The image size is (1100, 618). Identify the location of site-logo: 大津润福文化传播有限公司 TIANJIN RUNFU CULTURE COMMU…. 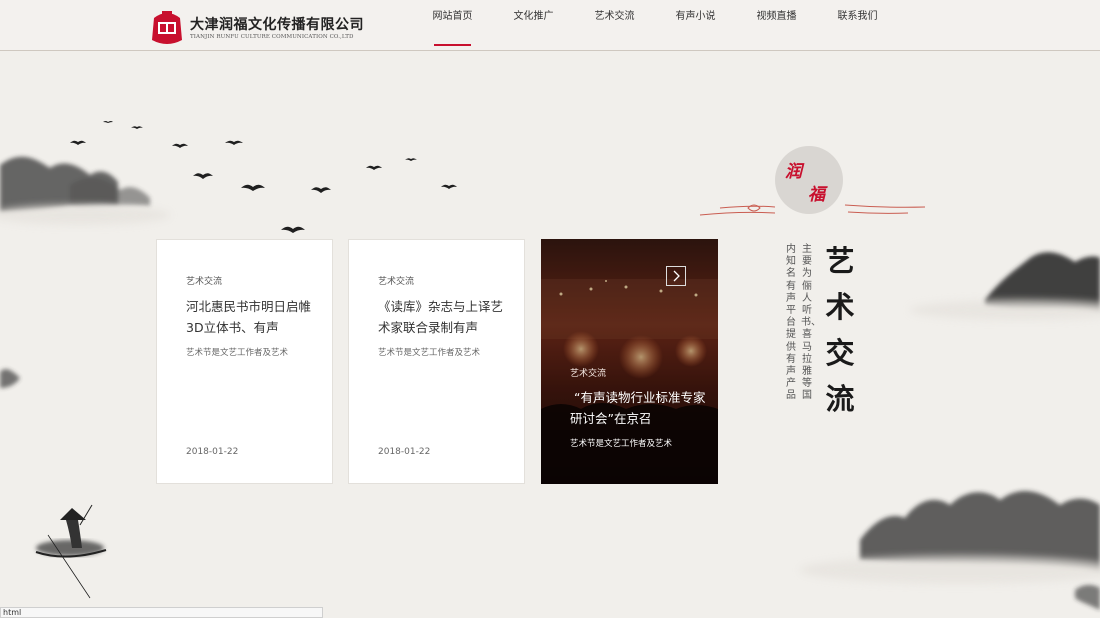
(257, 27).